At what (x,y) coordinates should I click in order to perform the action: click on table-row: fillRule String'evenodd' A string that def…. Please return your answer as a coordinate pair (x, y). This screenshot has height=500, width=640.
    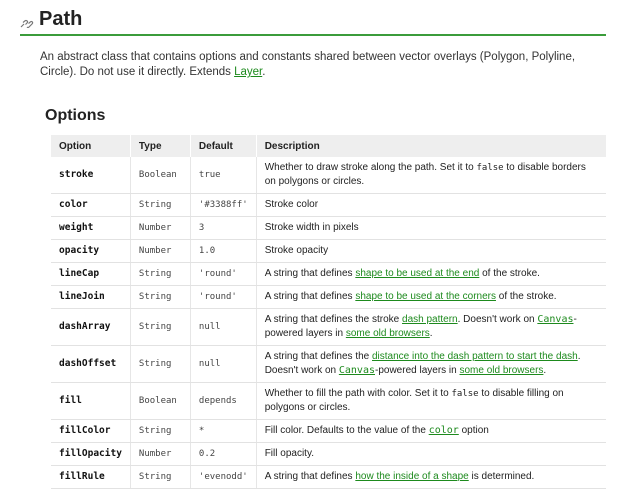
    Looking at the image, I should click on (328, 477).